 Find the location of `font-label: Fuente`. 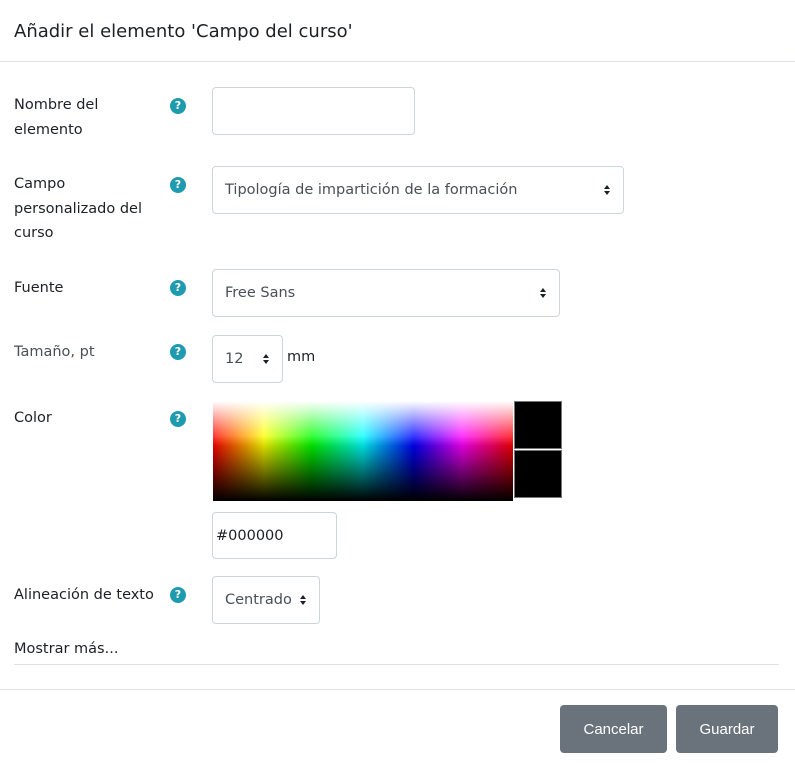

font-label: Fuente is located at coordinates (39, 288).